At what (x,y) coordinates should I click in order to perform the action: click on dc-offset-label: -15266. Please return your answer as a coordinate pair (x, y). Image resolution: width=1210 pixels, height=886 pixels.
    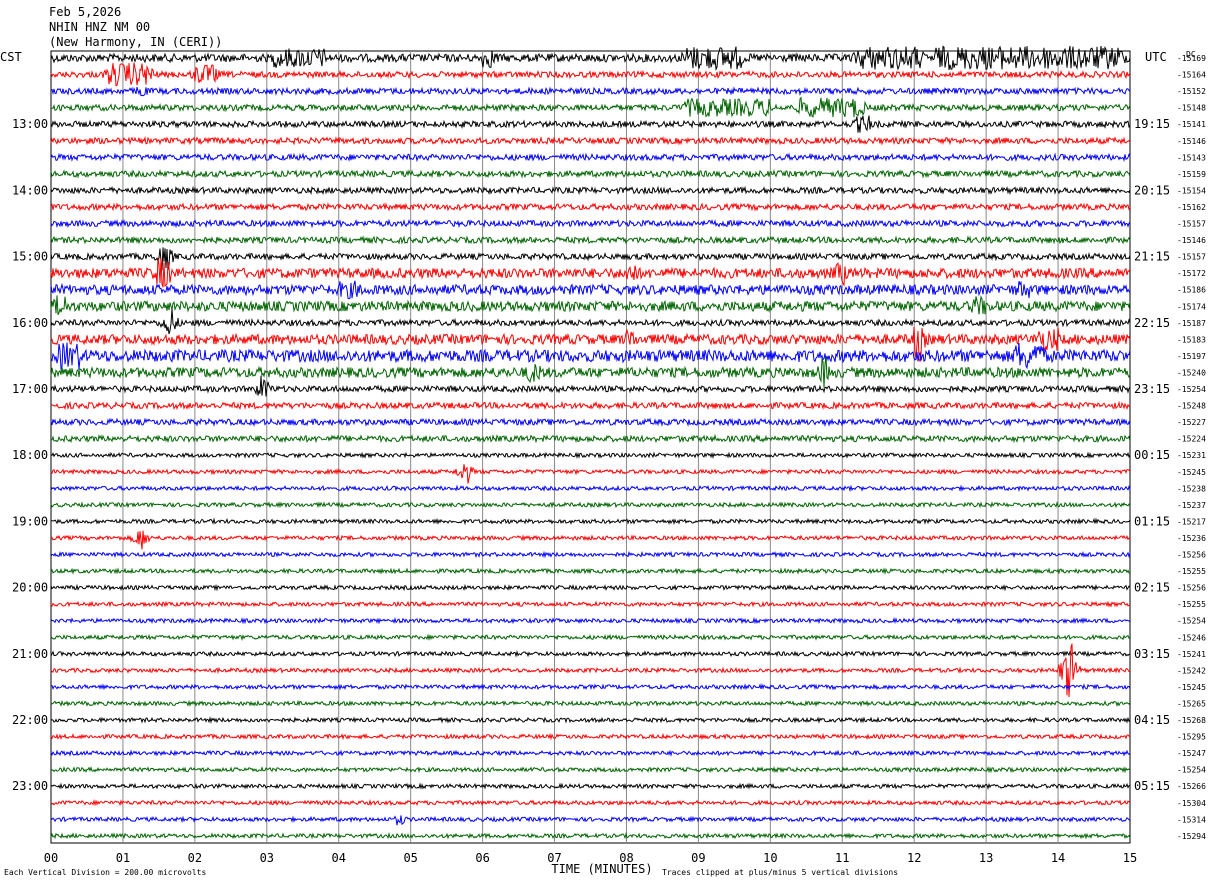
    Looking at the image, I should click on (1191, 786).